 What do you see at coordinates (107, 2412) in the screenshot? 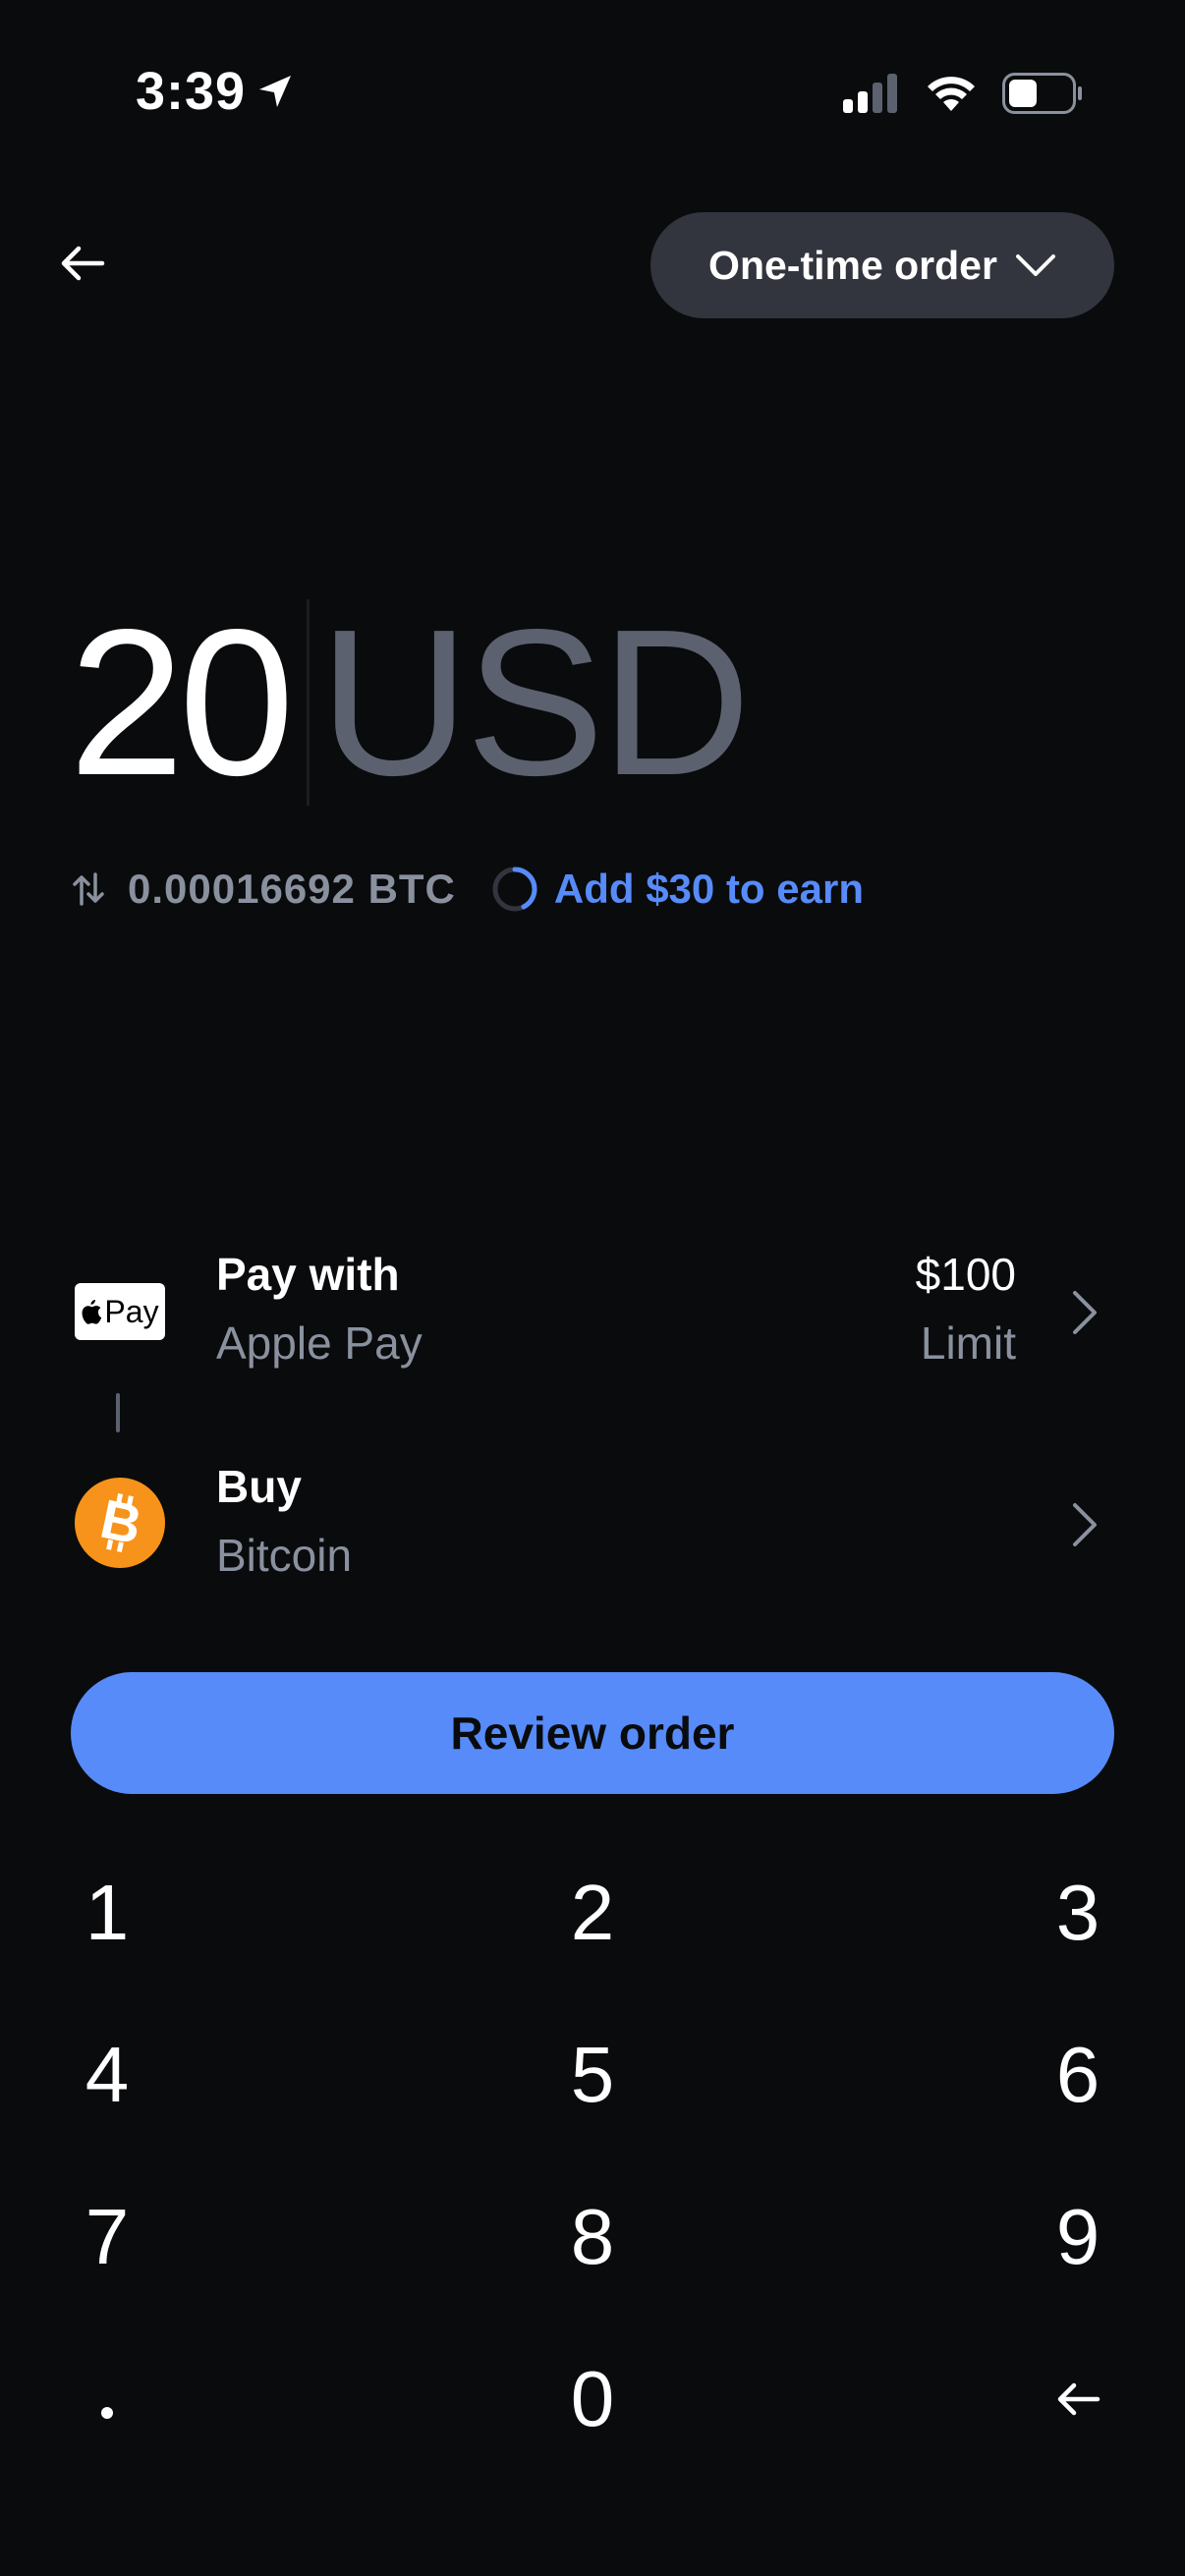
I see `decimal-point-icon` at bounding box center [107, 2412].